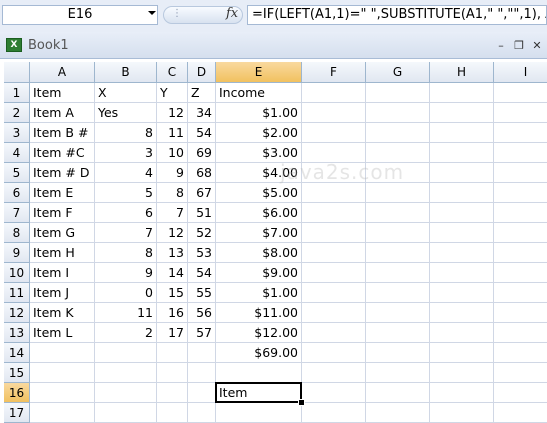 Image resolution: width=547 pixels, height=423 pixels. What do you see at coordinates (259, 213) in the screenshot?
I see `cell-e7: $6.00` at bounding box center [259, 213].